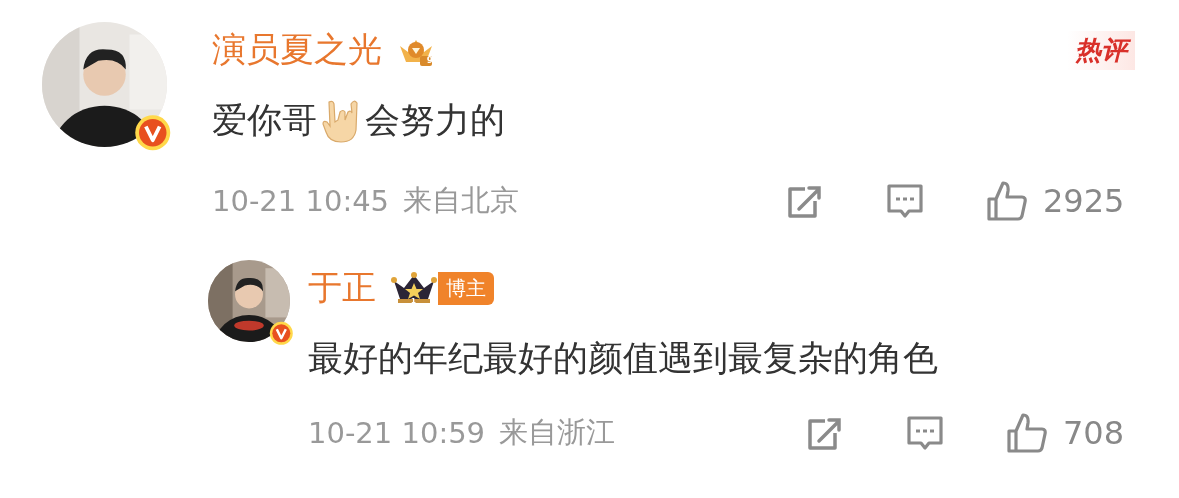 This screenshot has height=498, width=1179. Describe the element at coordinates (623, 358) in the screenshot. I see `reply-text: 最好的年纪最好的颜值遇到最复杂的角色` at that location.